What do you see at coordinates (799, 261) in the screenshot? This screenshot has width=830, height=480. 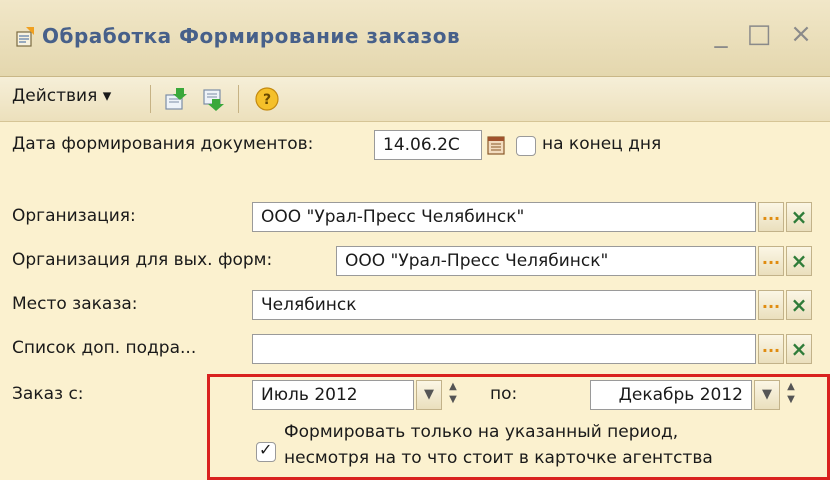 I see `org-out-clear-button: ×` at bounding box center [799, 261].